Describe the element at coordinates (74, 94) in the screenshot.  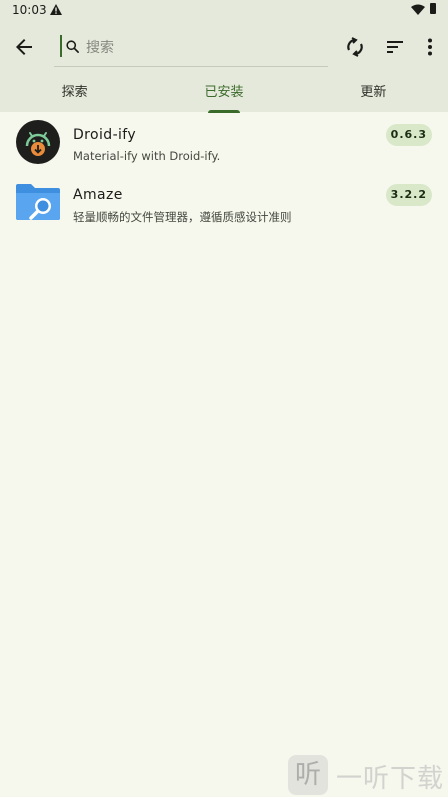
I see `tab-explore: 探索` at that location.